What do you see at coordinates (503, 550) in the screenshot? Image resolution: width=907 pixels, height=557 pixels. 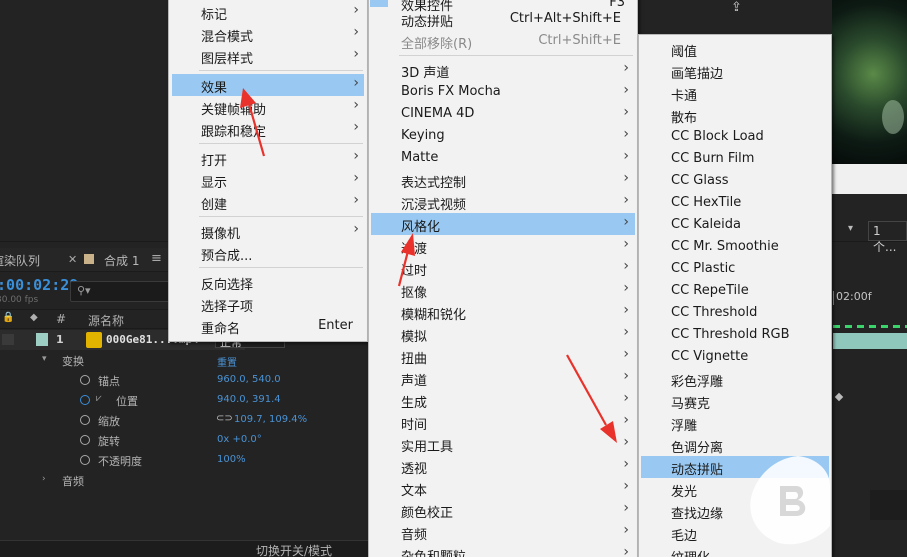 I see `menu-item-noise-grain: 杂色和颗粒 ›` at bounding box center [503, 550].